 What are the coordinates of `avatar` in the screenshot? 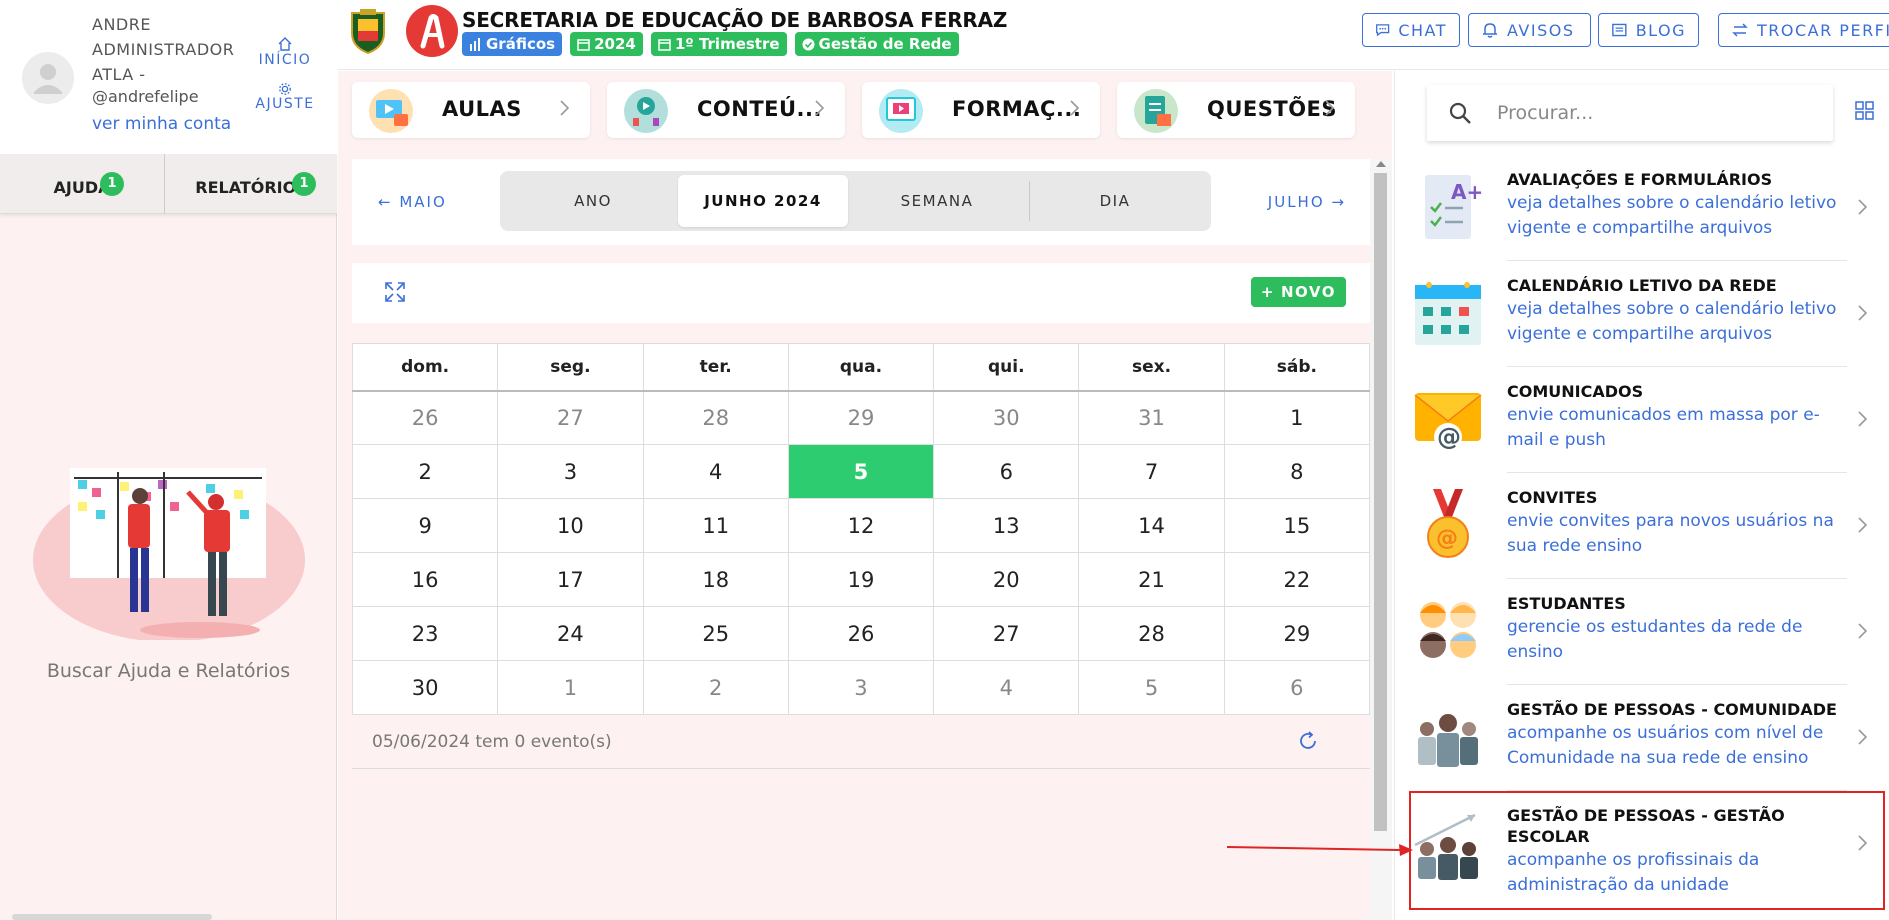 It's located at (48, 78).